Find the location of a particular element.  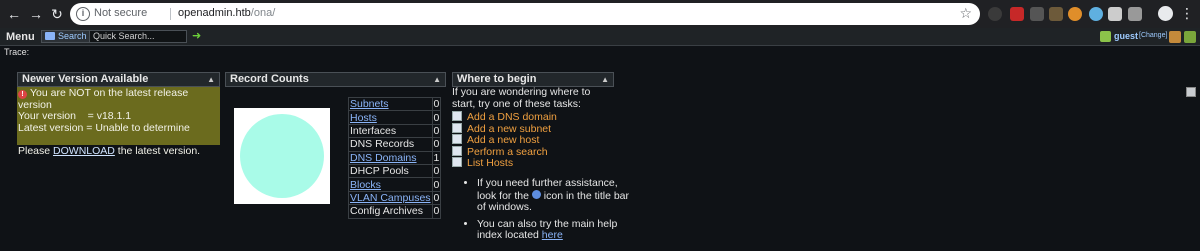

record-counts-header: Record Counts ▲ is located at coordinates (335, 79).